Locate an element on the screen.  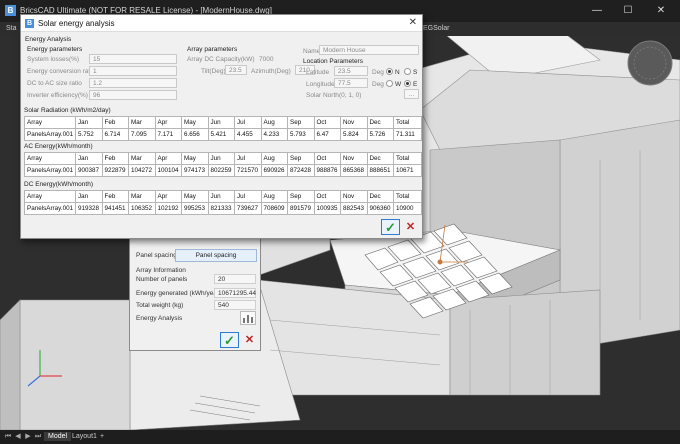
dc-energy-title: DC Energy(kWh/month) is located at coordinates (58, 184).